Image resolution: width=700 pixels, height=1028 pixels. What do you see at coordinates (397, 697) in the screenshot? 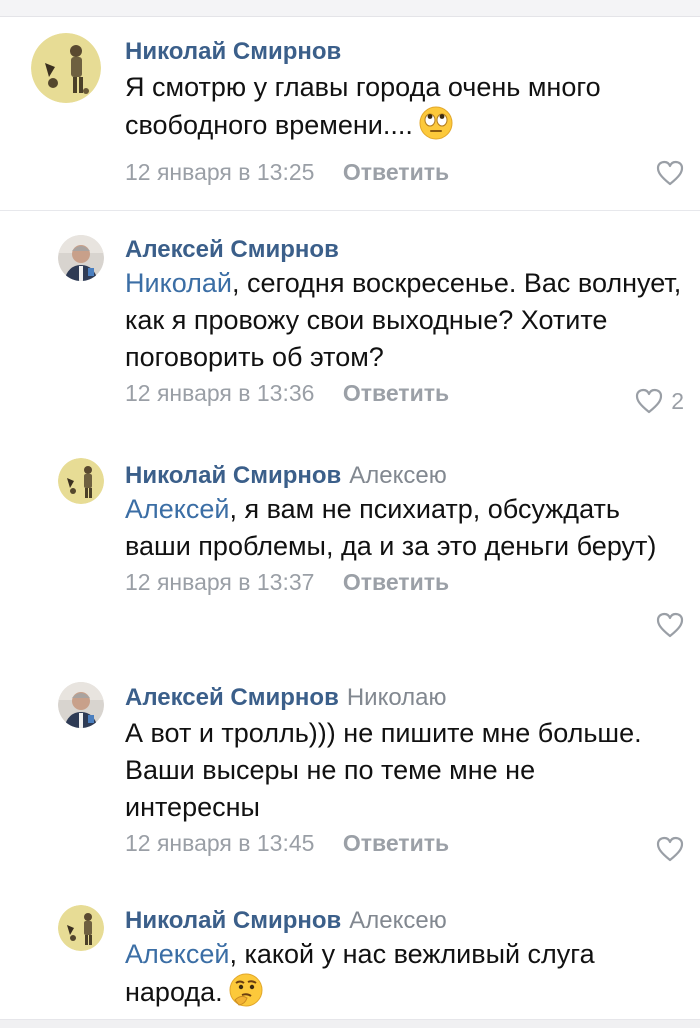
I see `reply-to-label: Николаю` at bounding box center [397, 697].